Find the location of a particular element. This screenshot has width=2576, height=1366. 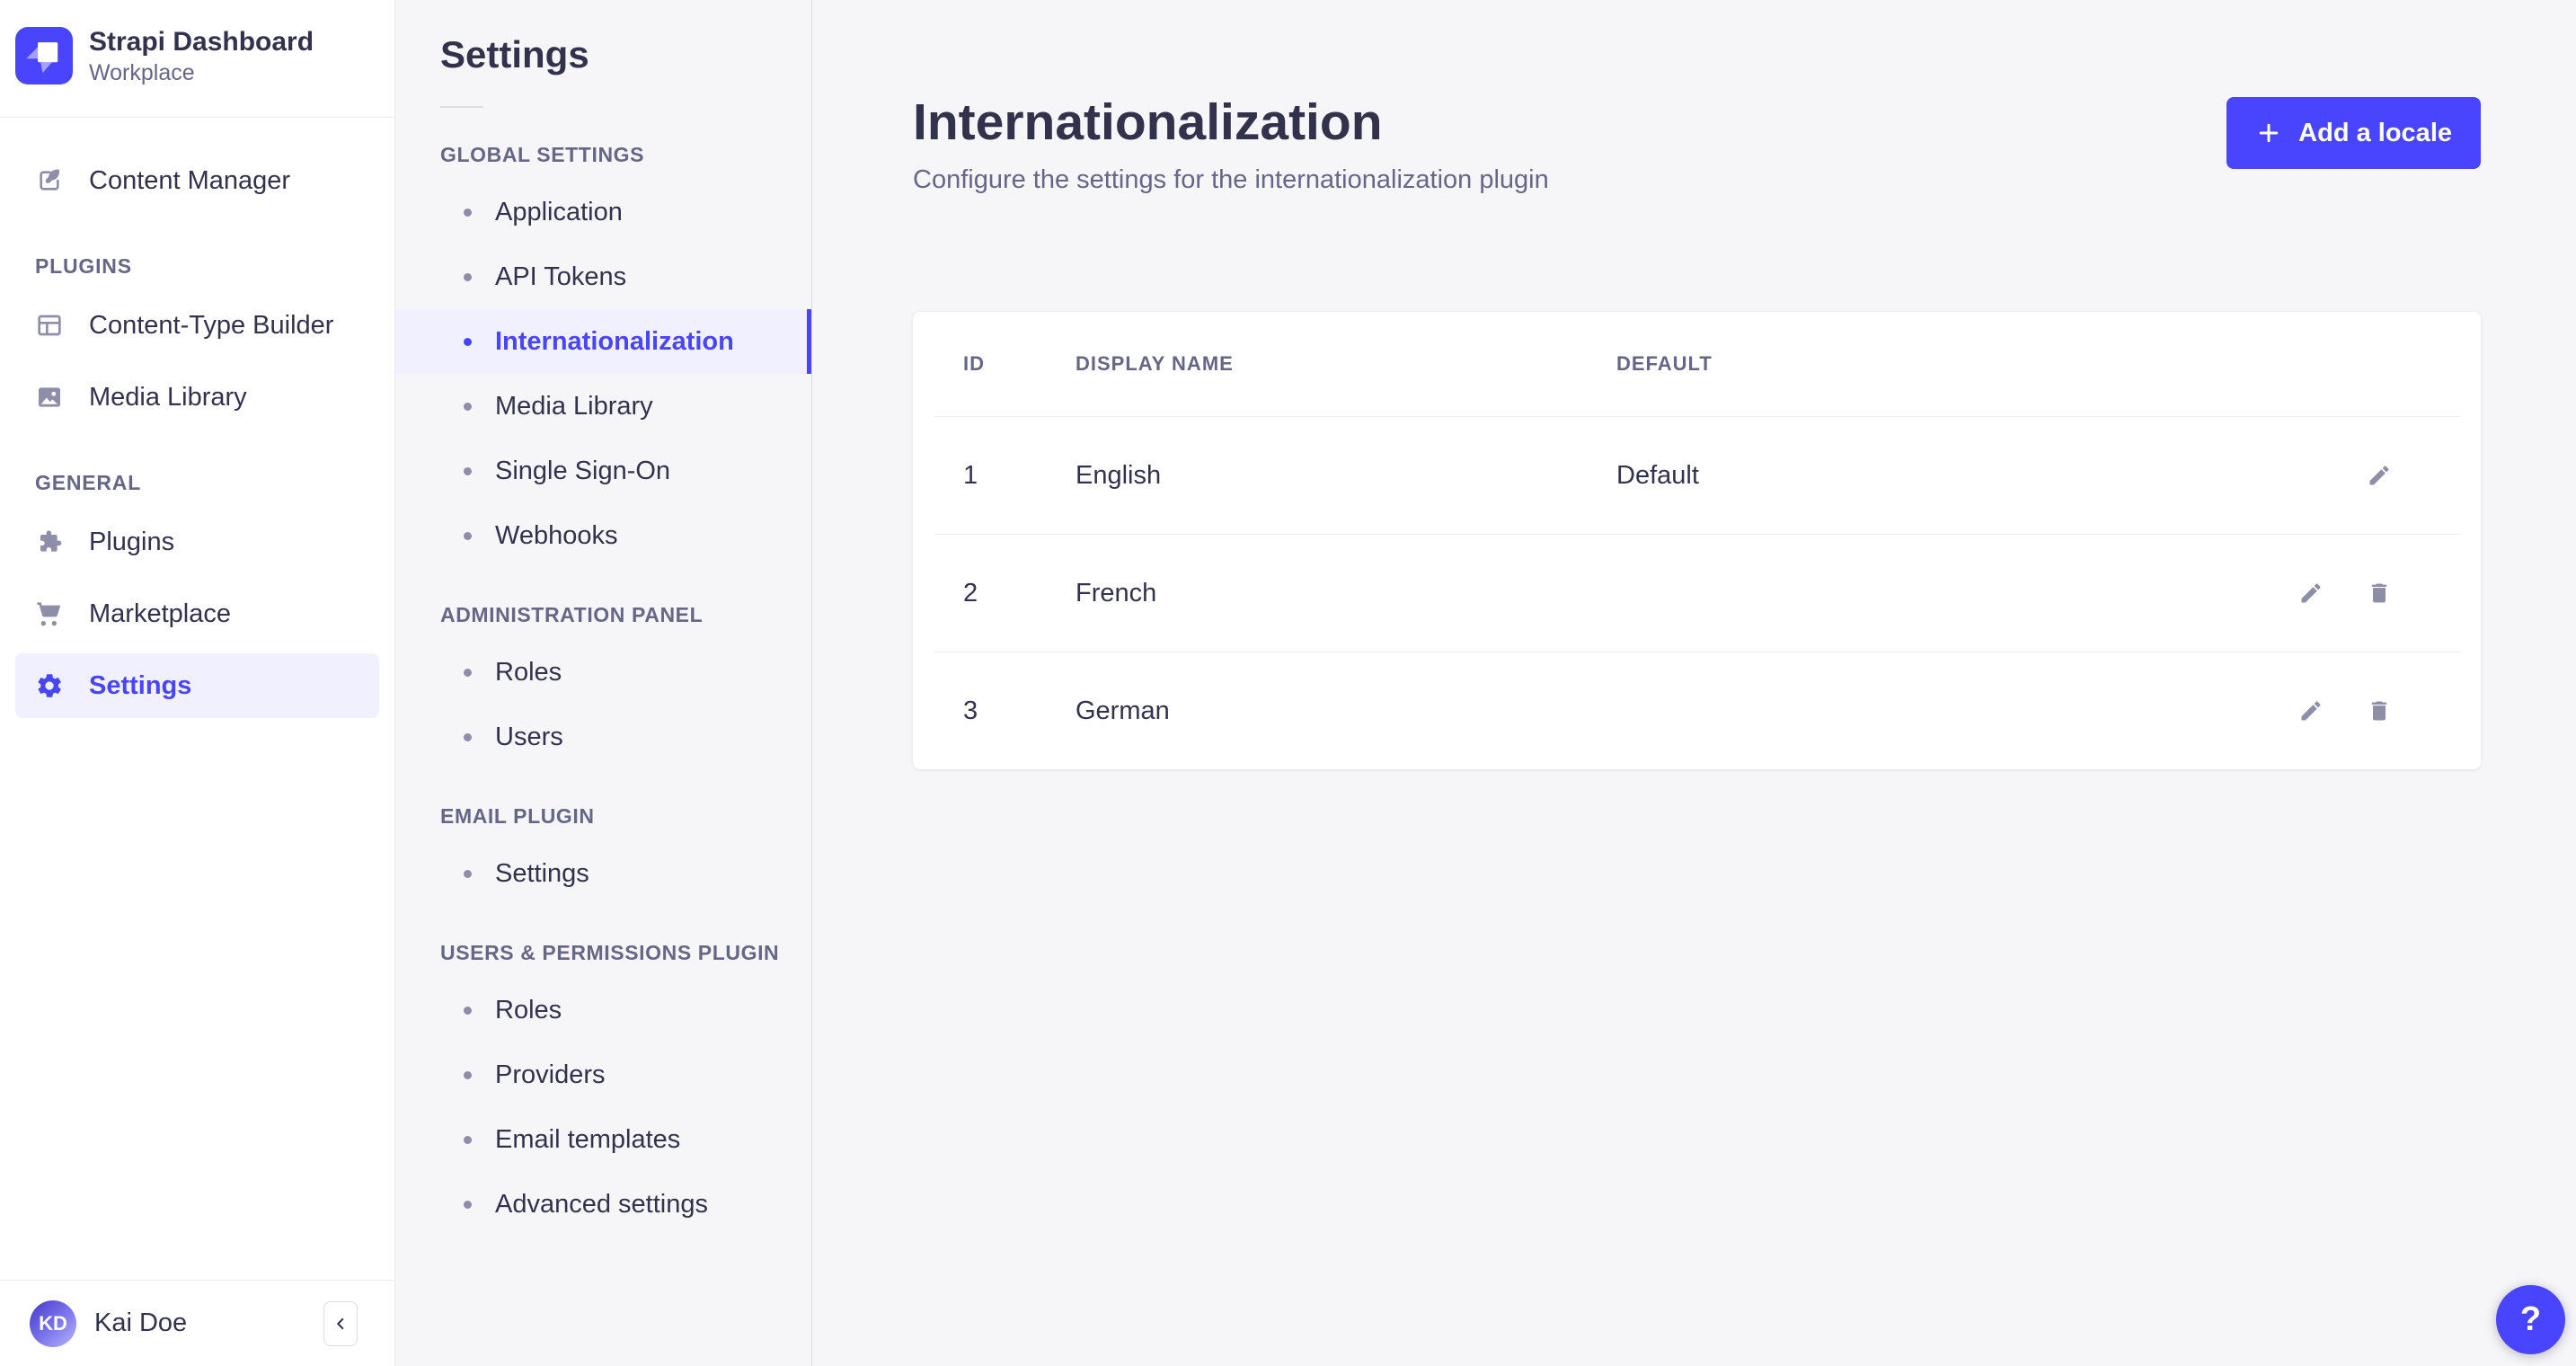

subnav-item-admin-roles: Roles is located at coordinates (603, 672).